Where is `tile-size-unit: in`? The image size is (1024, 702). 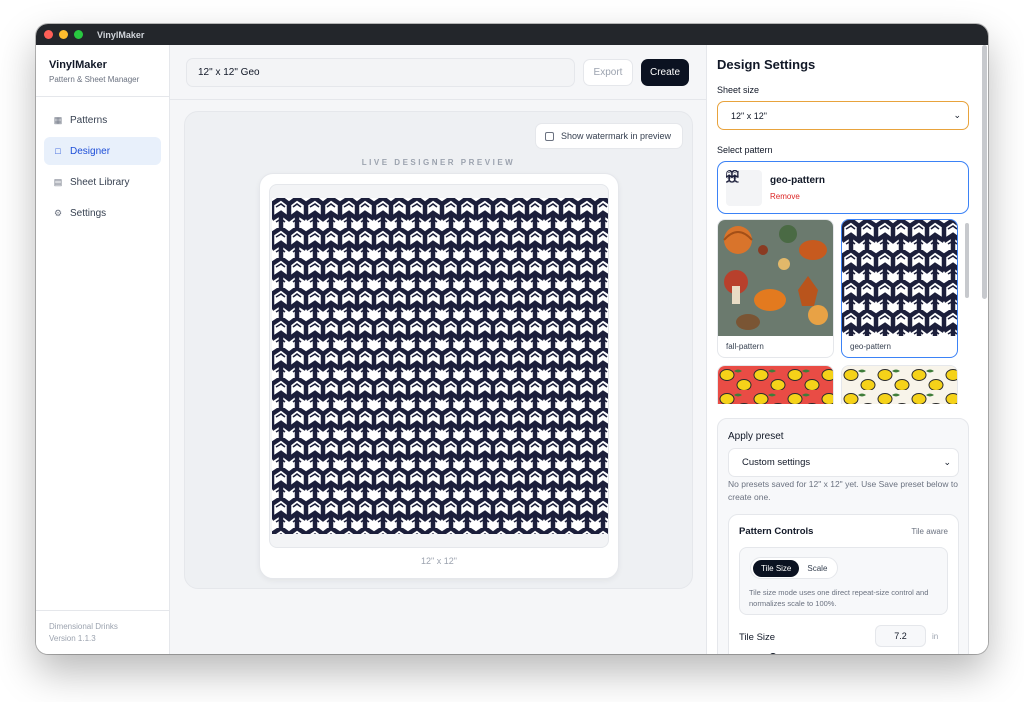
tile-size-unit: in is located at coordinates (935, 636).